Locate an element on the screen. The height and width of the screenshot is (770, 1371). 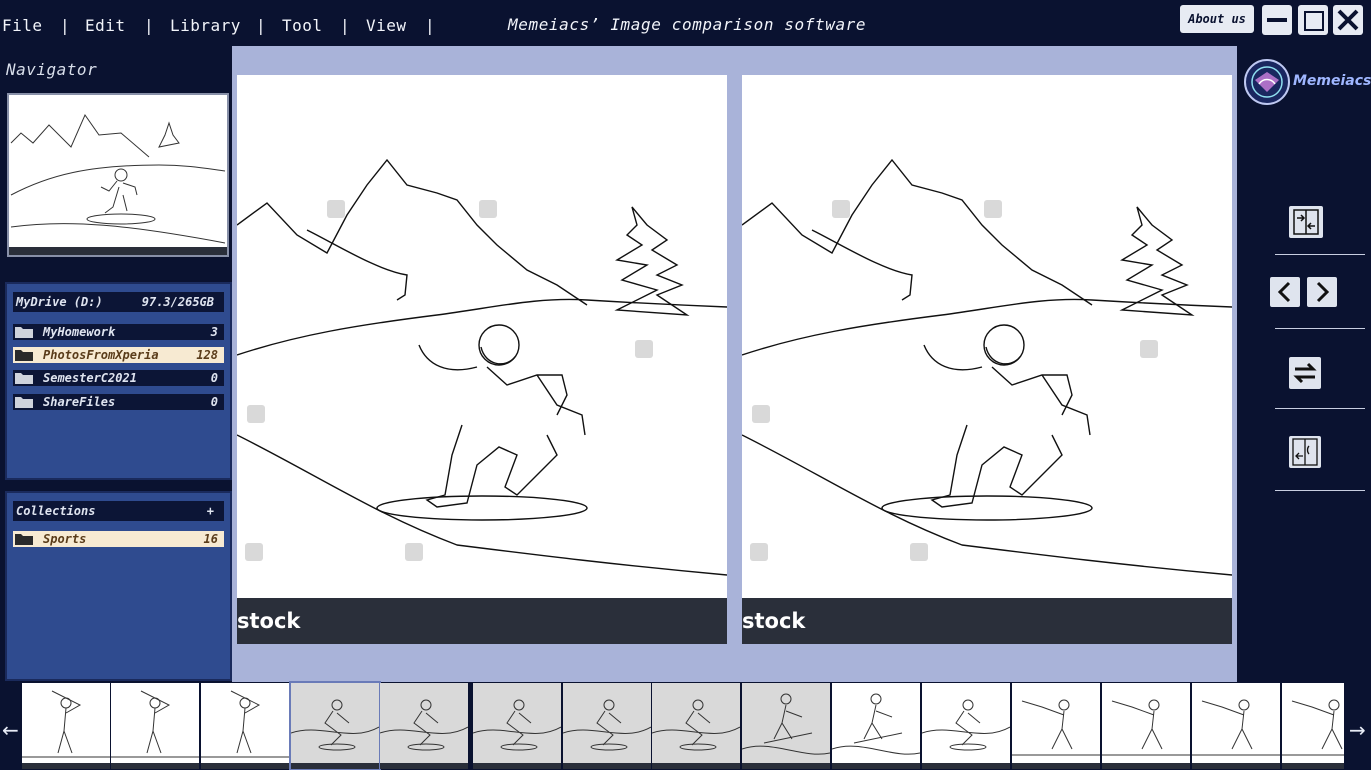
next-image-button is located at coordinates (1322, 292).